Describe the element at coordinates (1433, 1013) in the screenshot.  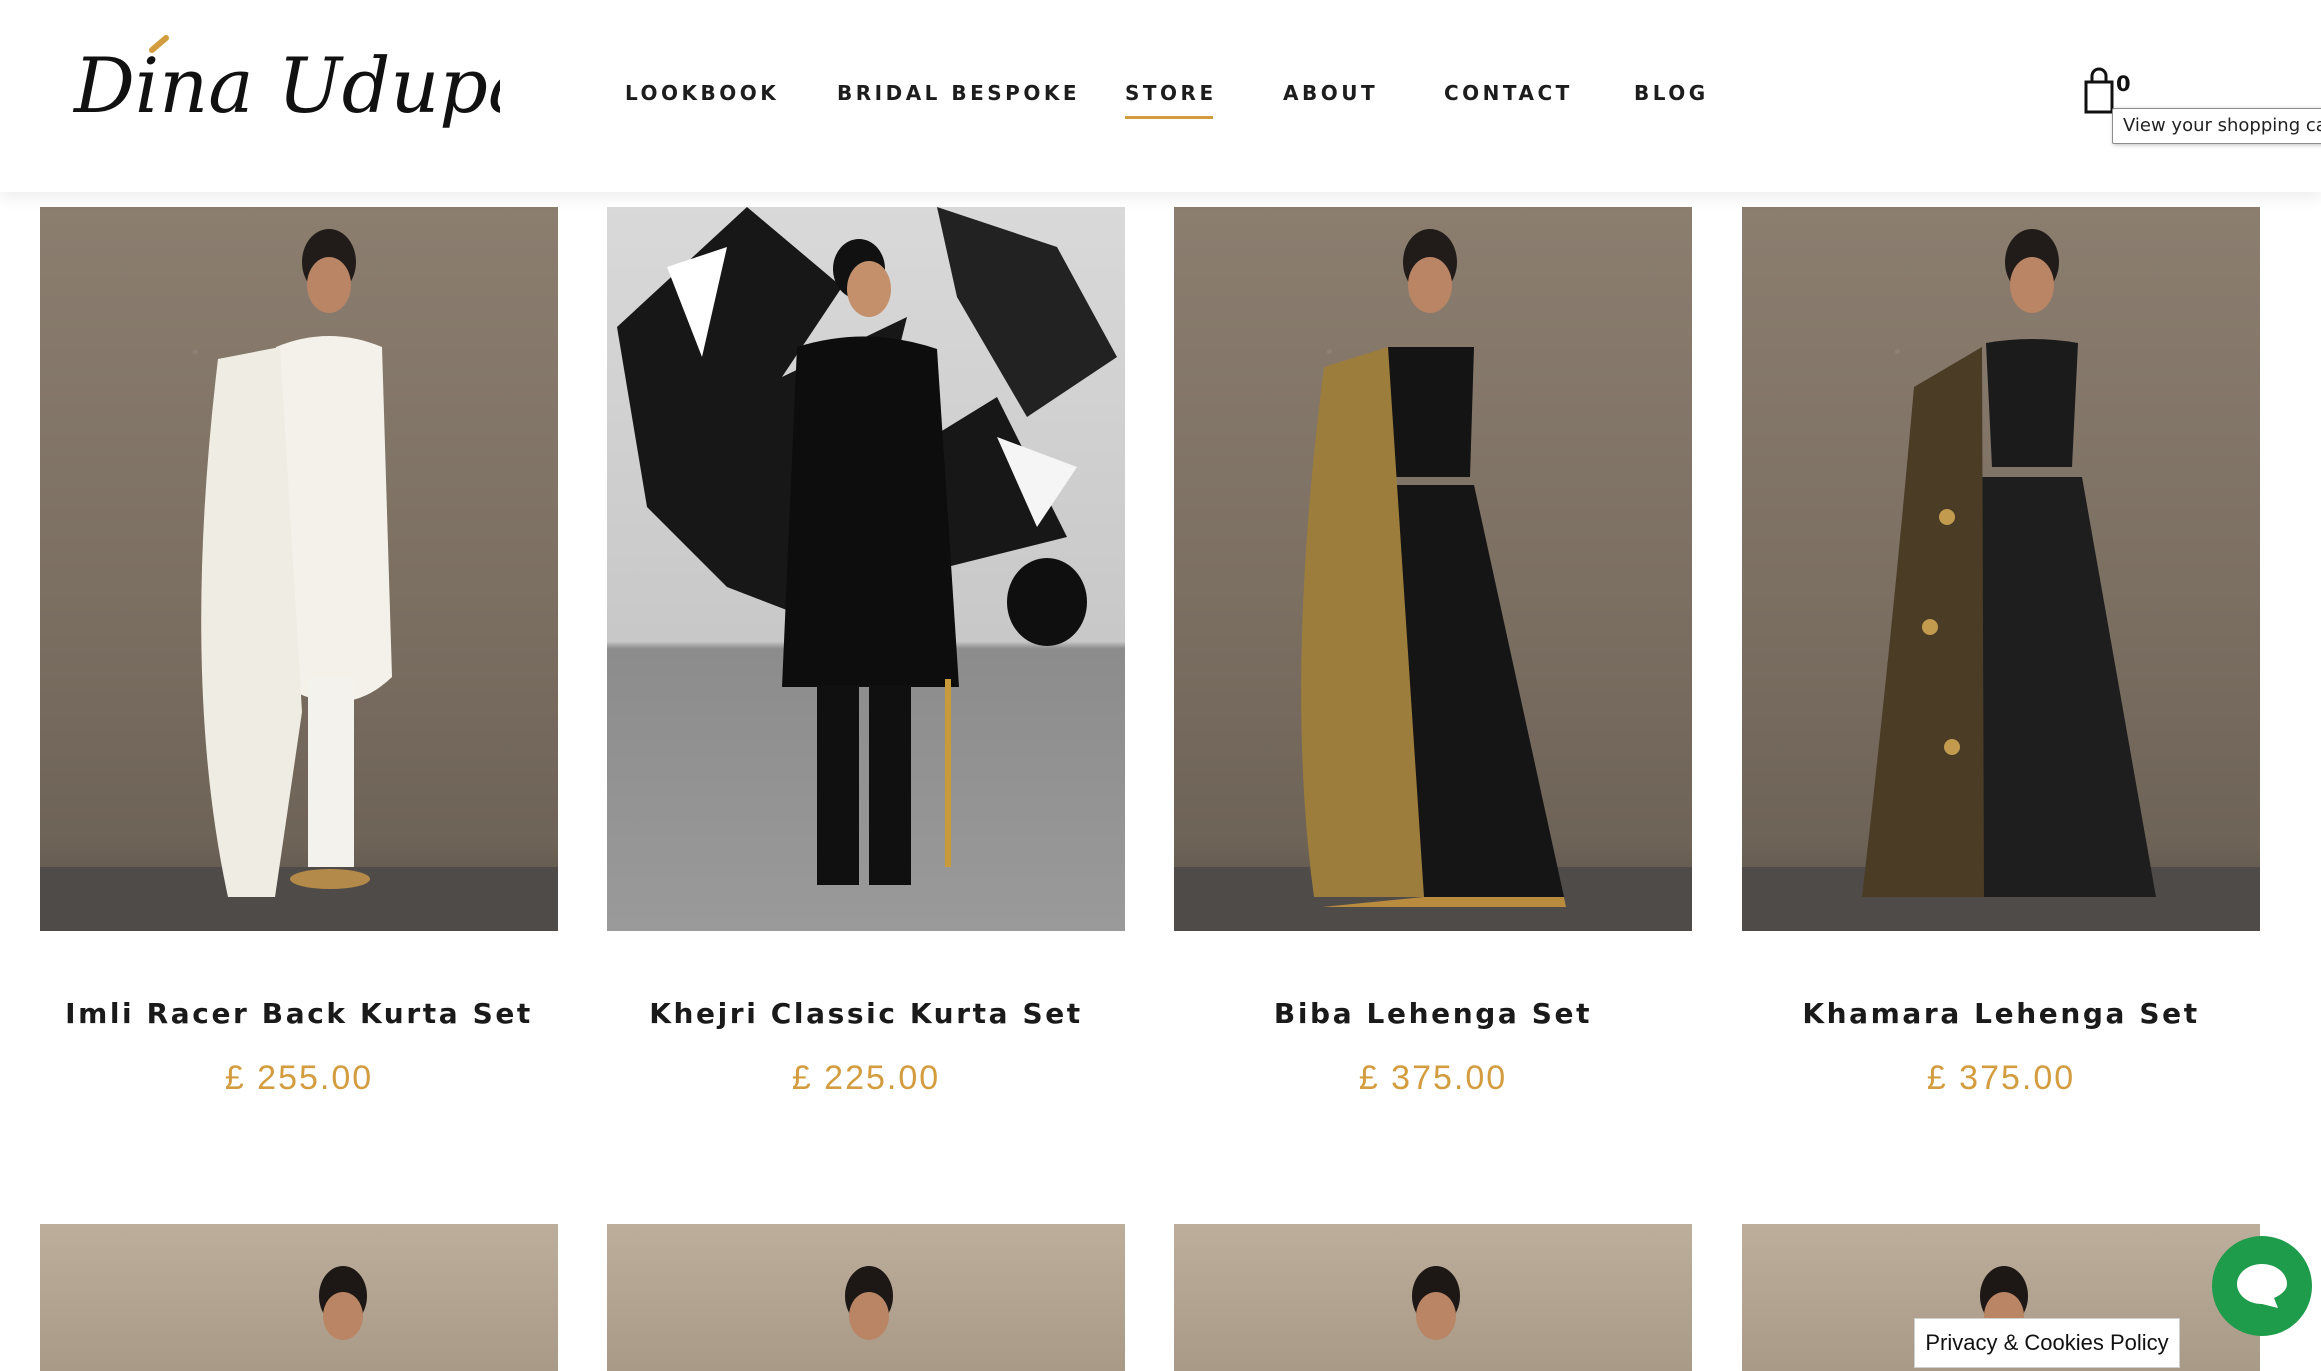
I see `product-title: Biba Lehenga Set` at that location.